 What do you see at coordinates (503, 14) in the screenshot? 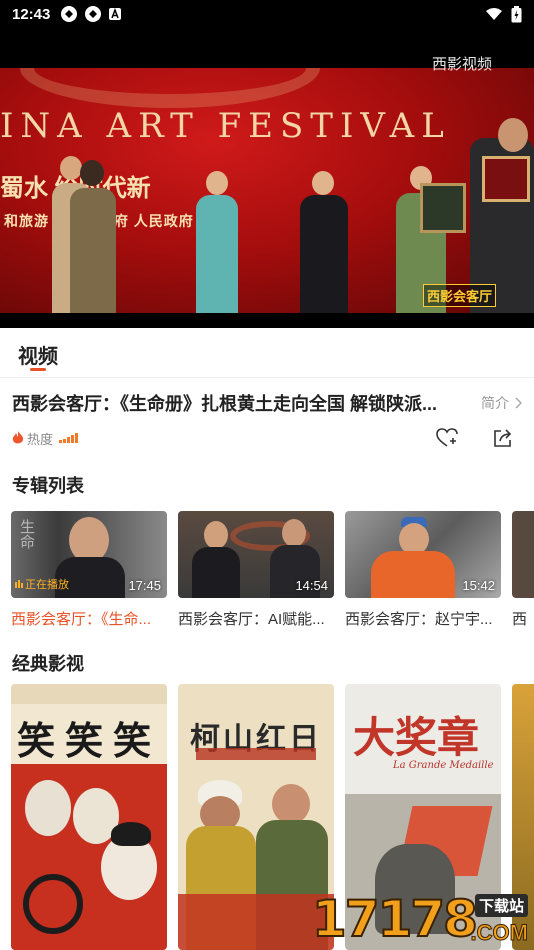
I see `status-system-icons` at bounding box center [503, 14].